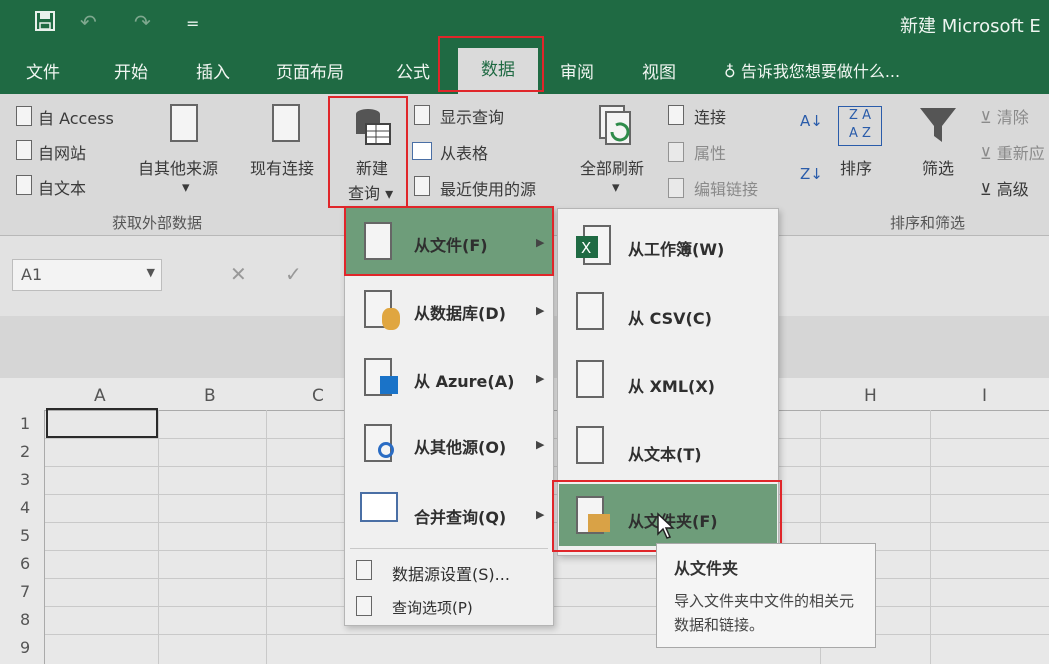 The height and width of the screenshot is (664, 1049). I want to click on clear-filter-icon: ⊻, so click(988, 117).